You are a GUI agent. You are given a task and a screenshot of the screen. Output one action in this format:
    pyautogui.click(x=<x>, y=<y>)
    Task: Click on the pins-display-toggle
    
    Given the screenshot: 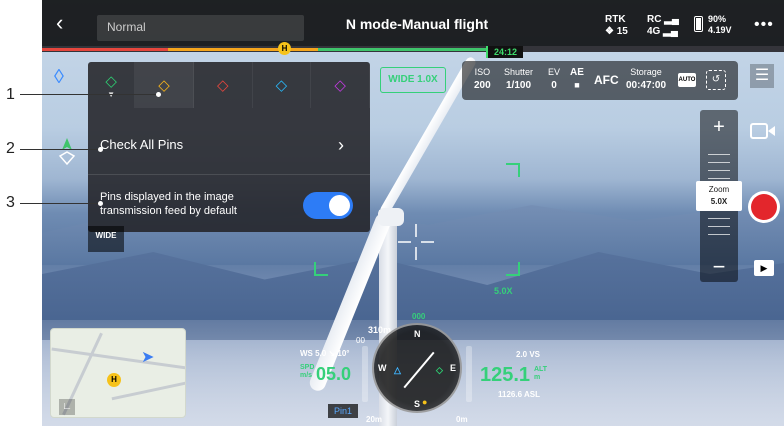 What is the action you would take?
    pyautogui.click(x=328, y=205)
    